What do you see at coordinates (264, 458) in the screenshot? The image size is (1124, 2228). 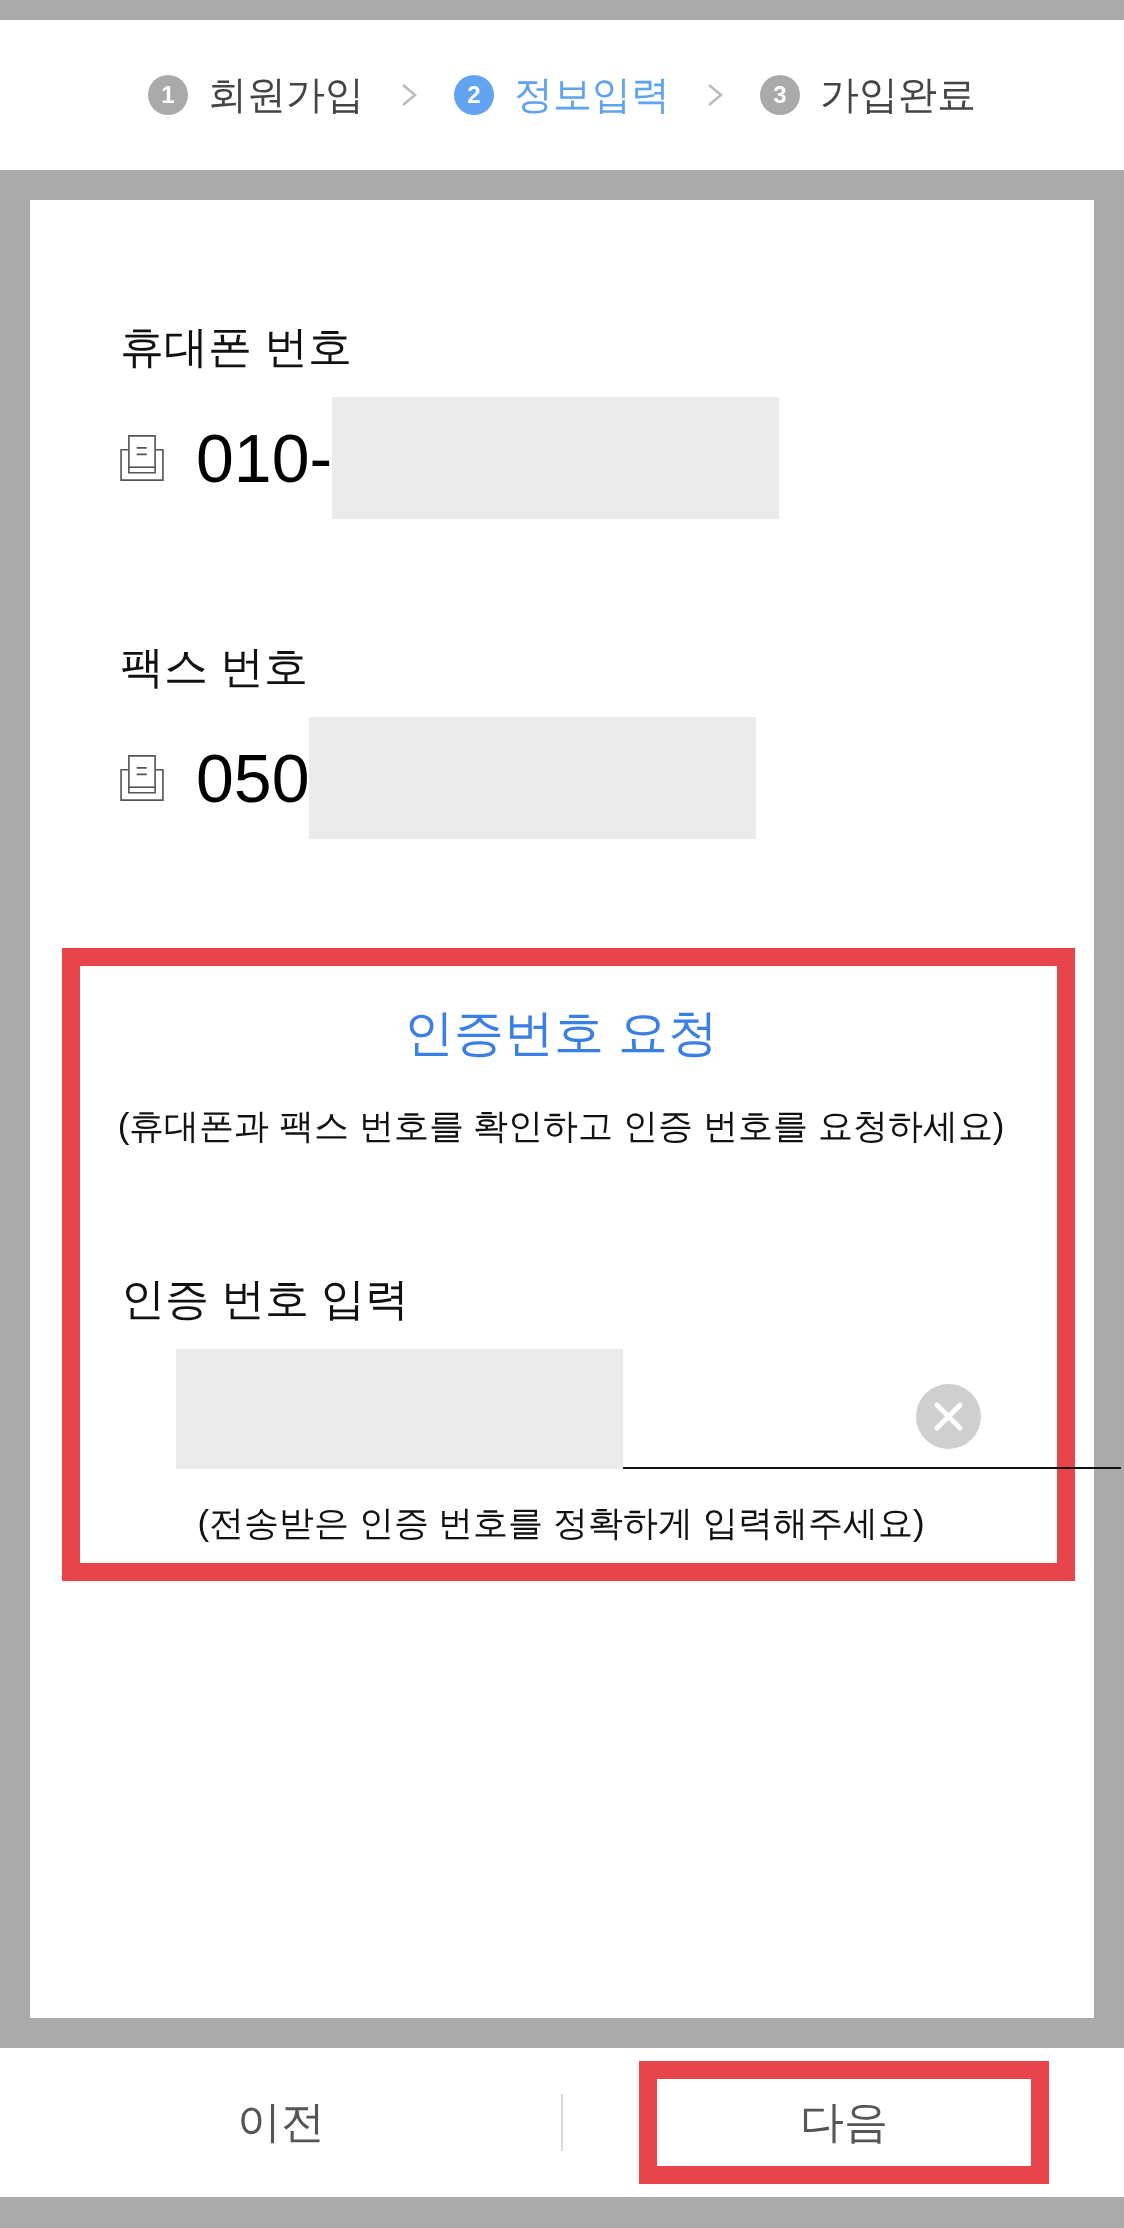 I see `number-value: 010-` at bounding box center [264, 458].